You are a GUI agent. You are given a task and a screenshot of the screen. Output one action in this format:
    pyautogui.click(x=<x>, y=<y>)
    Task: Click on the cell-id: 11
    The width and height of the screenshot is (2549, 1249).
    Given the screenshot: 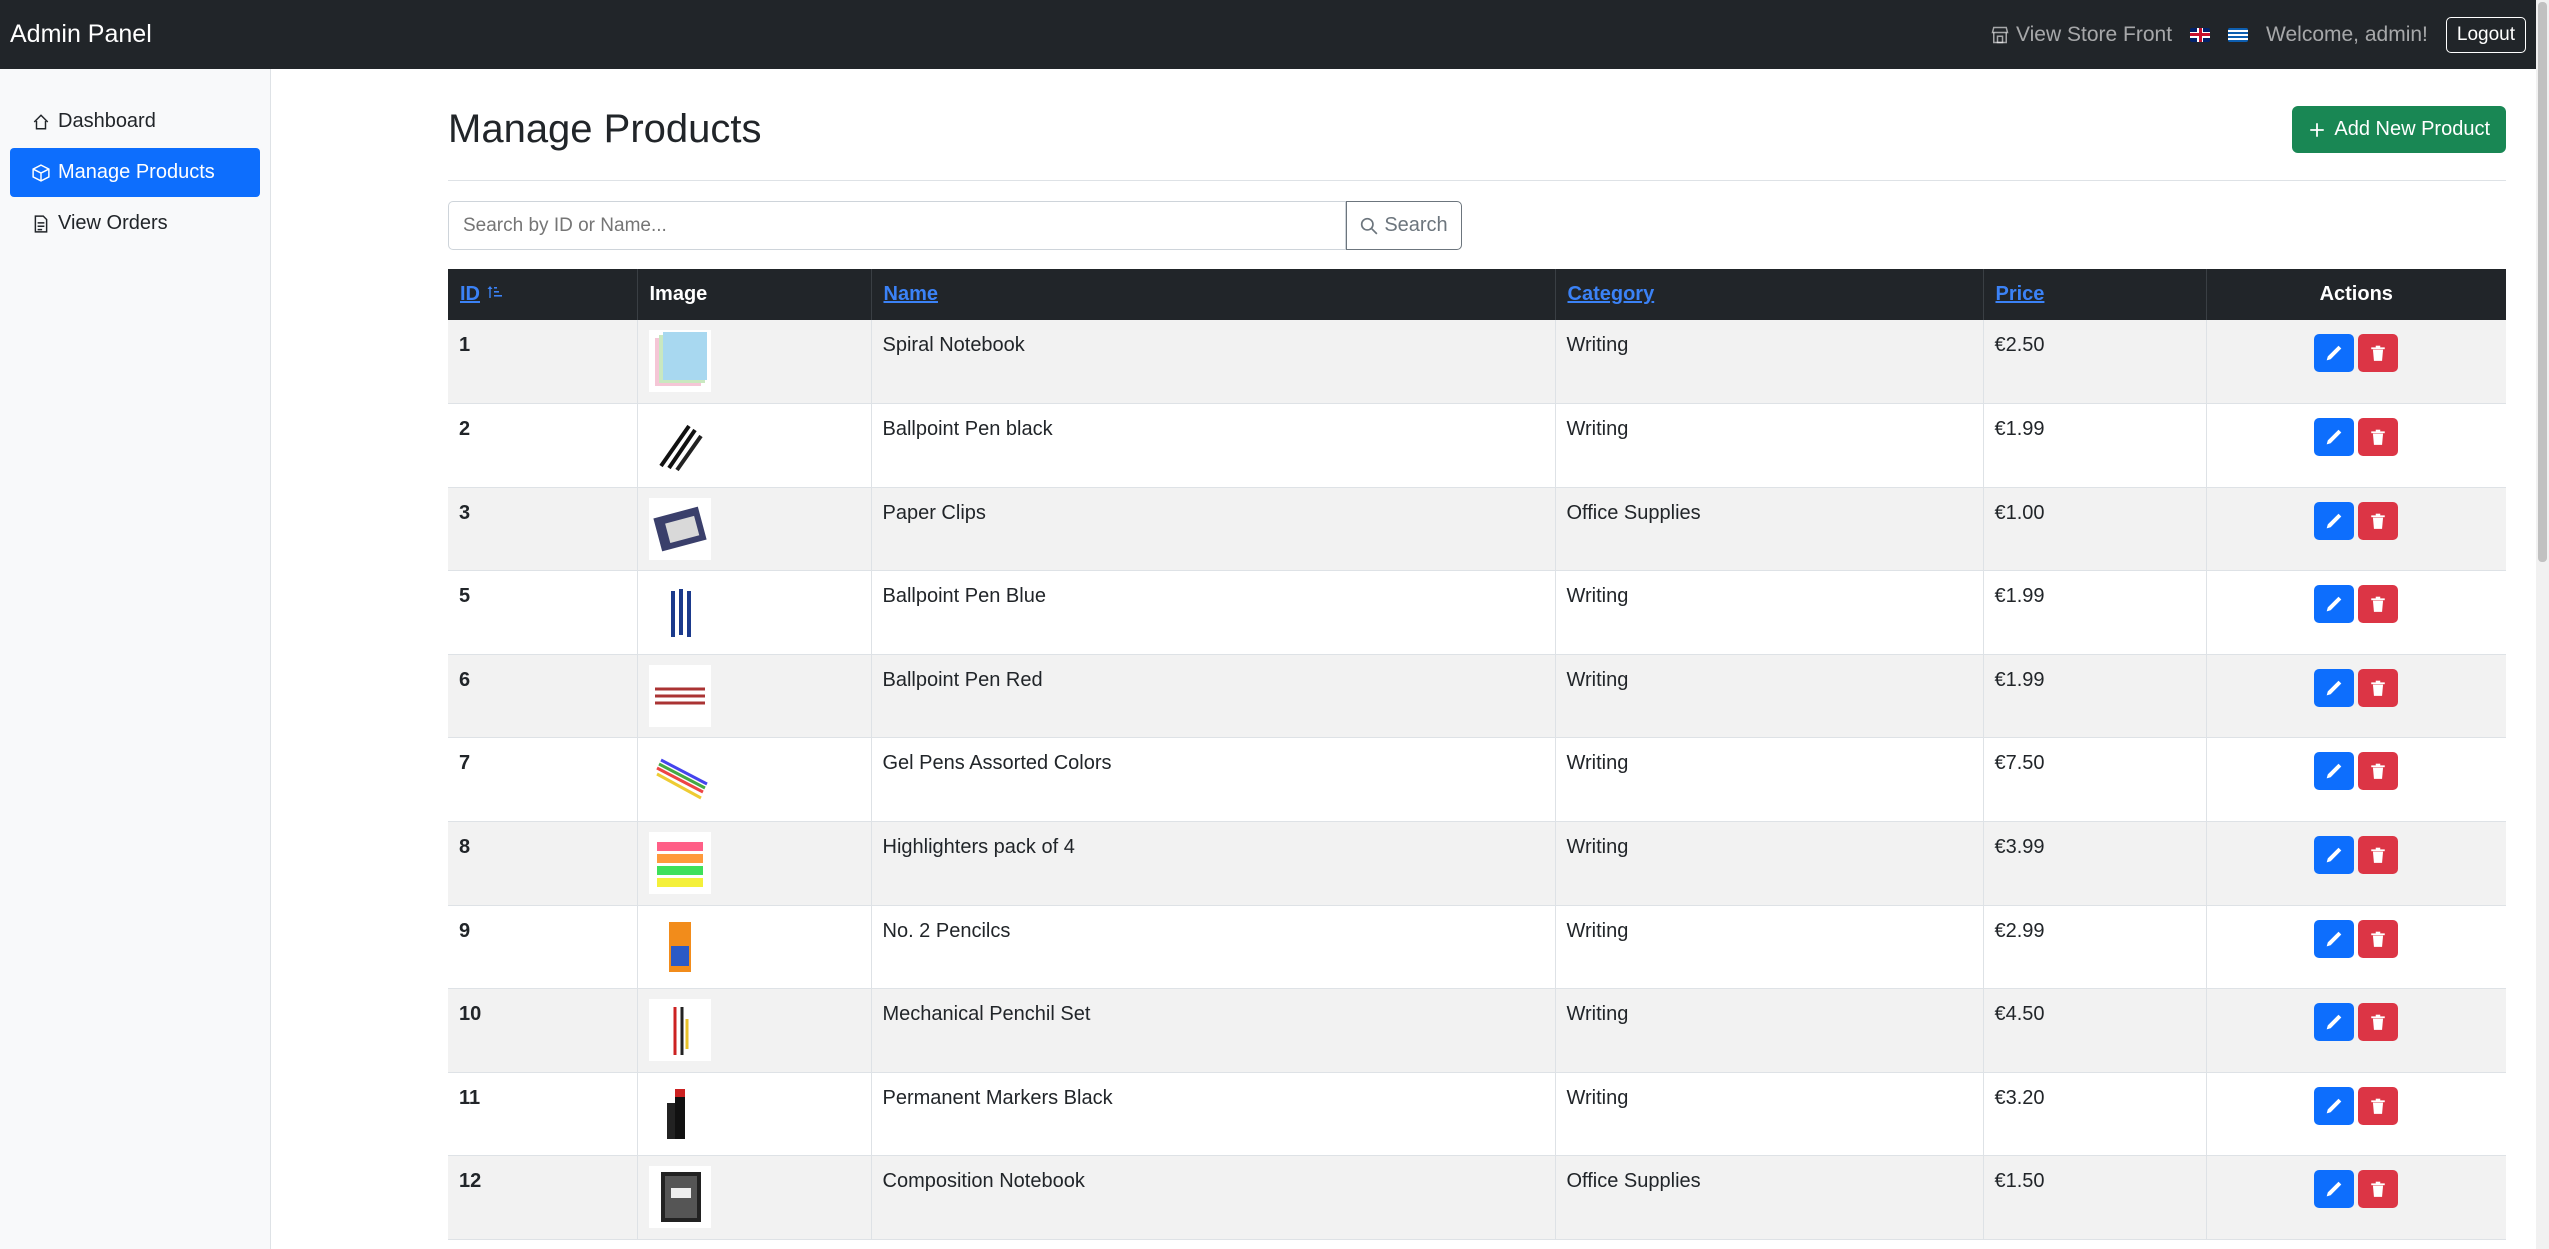 What is the action you would take?
    pyautogui.click(x=543, y=1114)
    